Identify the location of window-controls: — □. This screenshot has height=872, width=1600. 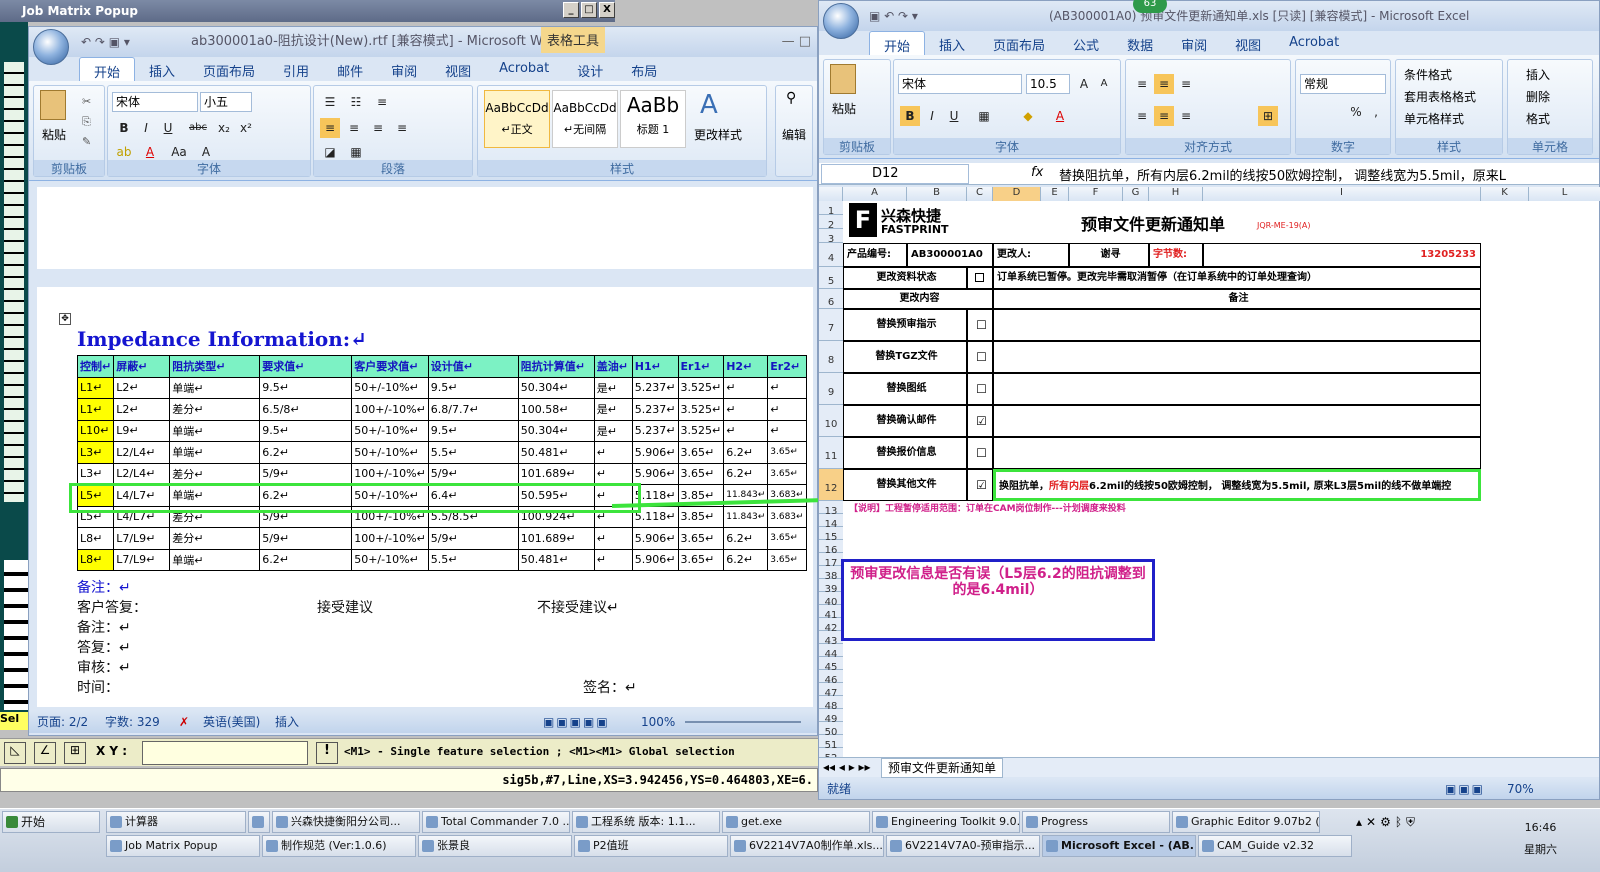
(796, 42).